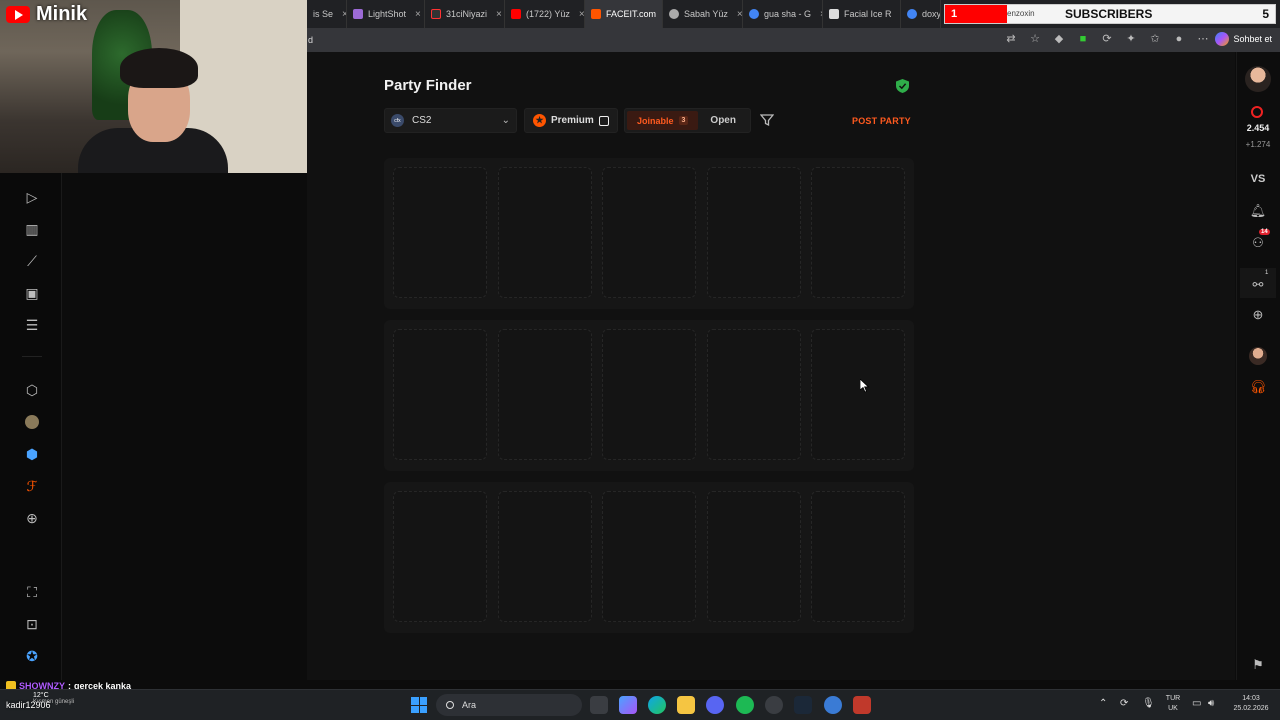  What do you see at coordinates (32, 356) in the screenshot?
I see `sidebar-divider` at bounding box center [32, 356].